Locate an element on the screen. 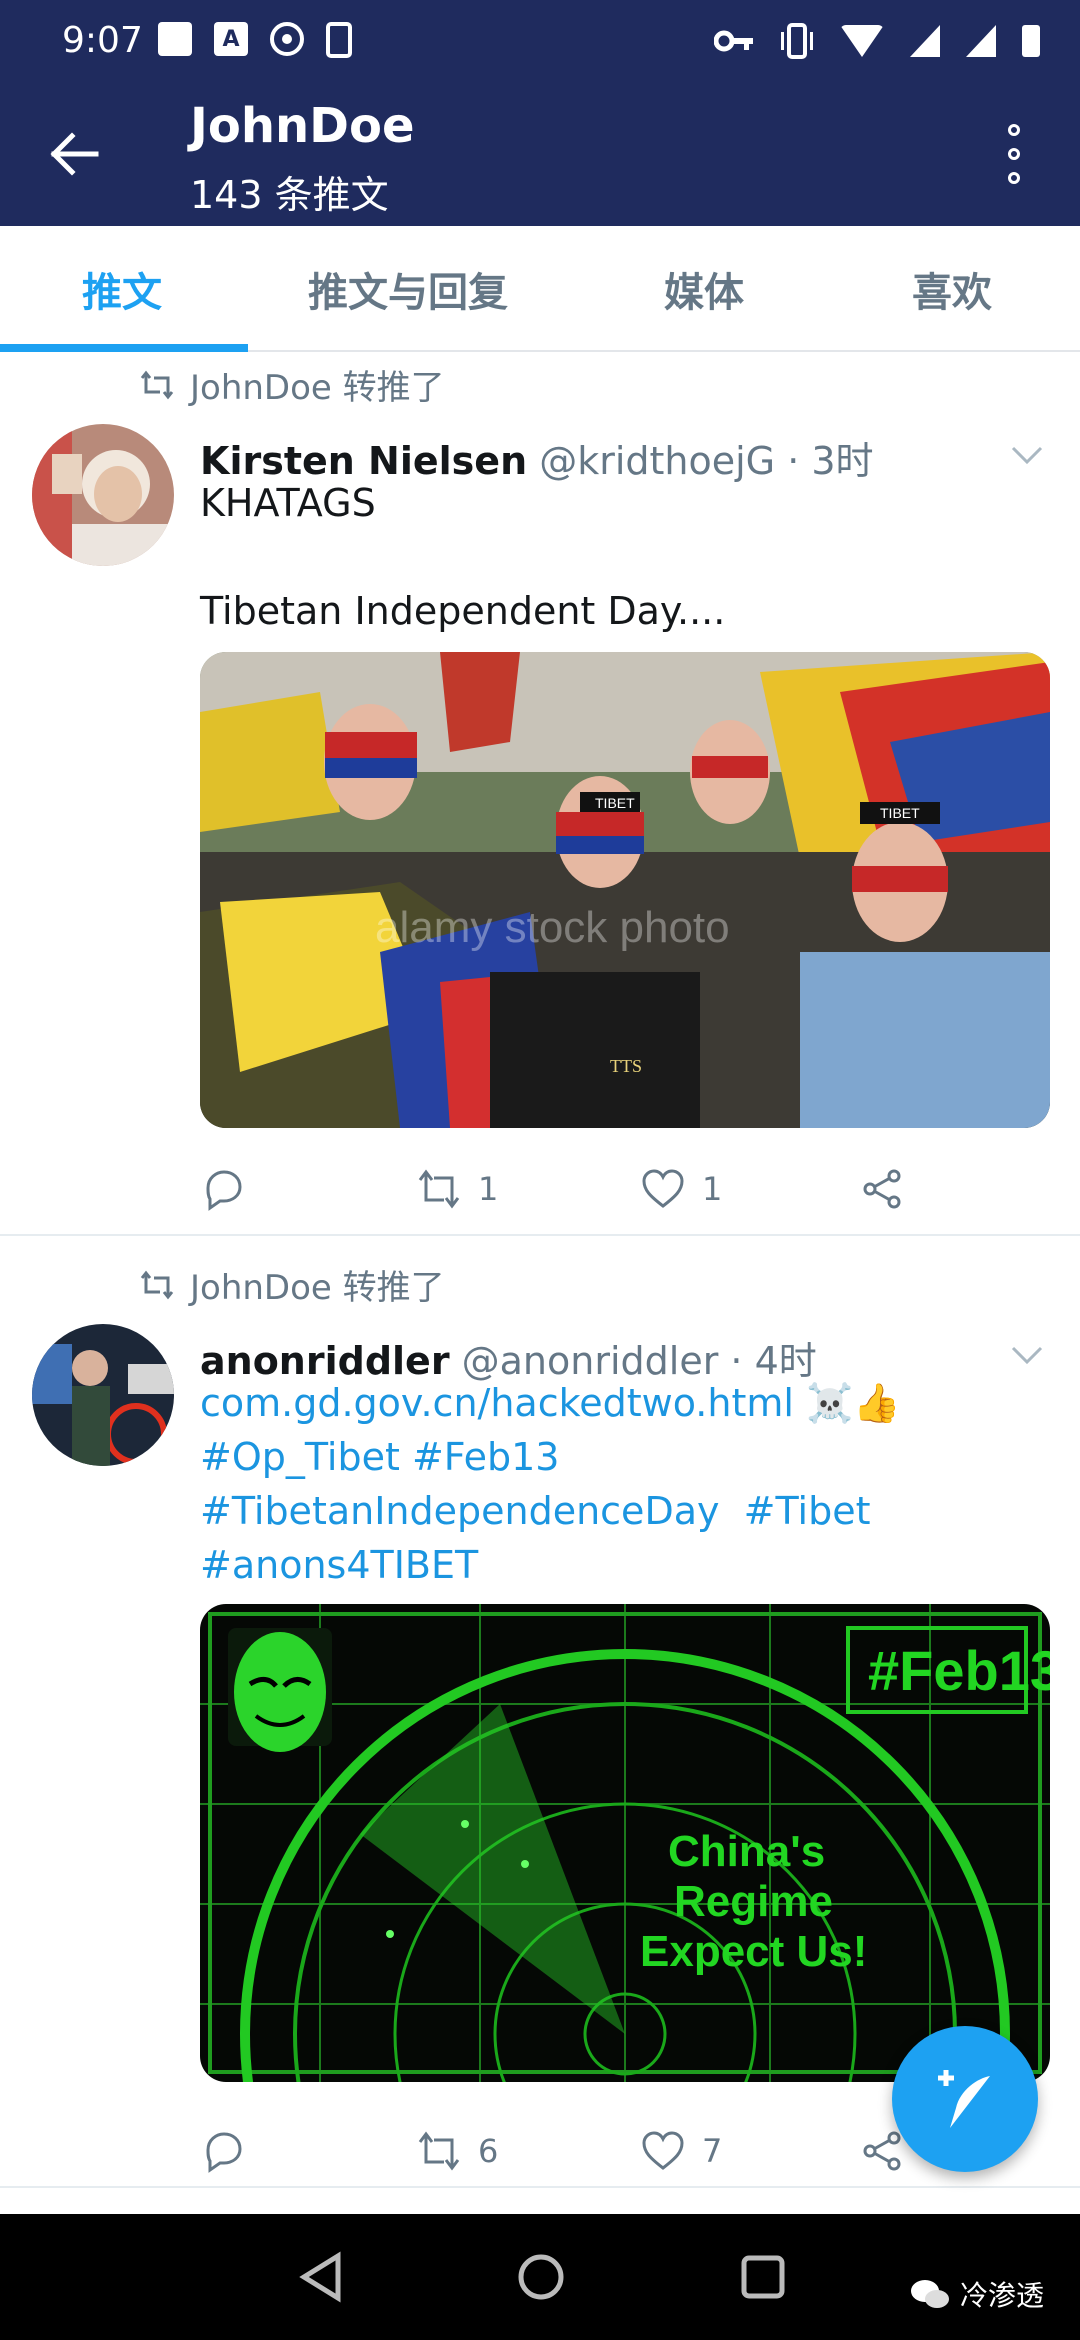 The height and width of the screenshot is (2340, 1080). compose-feather-icon is located at coordinates (964, 2099).